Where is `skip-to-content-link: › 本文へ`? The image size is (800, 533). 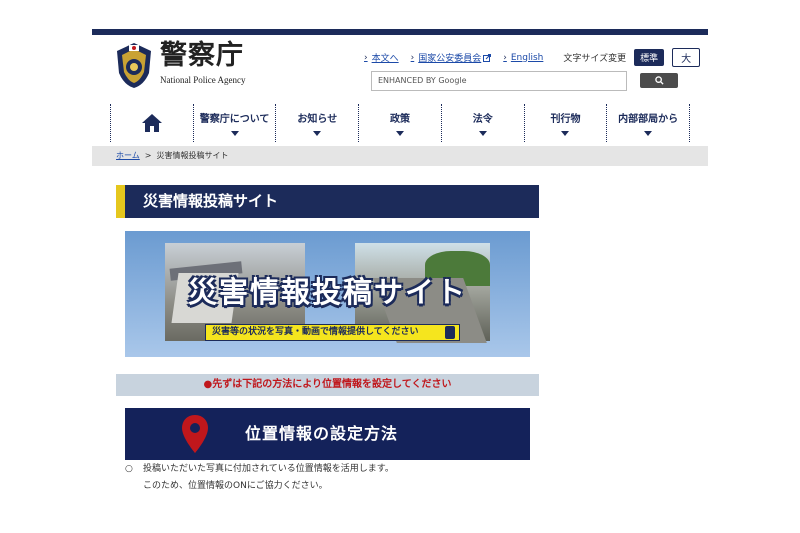
skip-to-content-link: › 本文へ is located at coordinates (381, 58).